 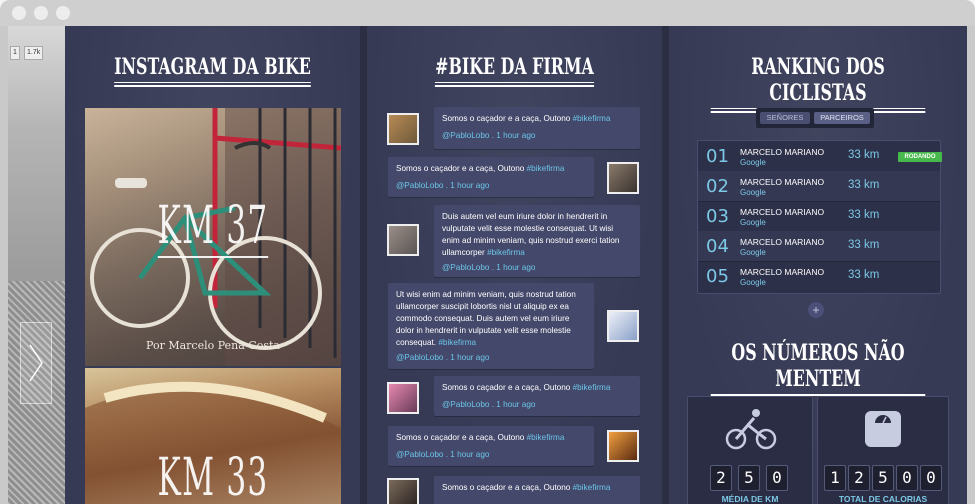 I want to click on km-caption: KM 33, so click(x=213, y=476).